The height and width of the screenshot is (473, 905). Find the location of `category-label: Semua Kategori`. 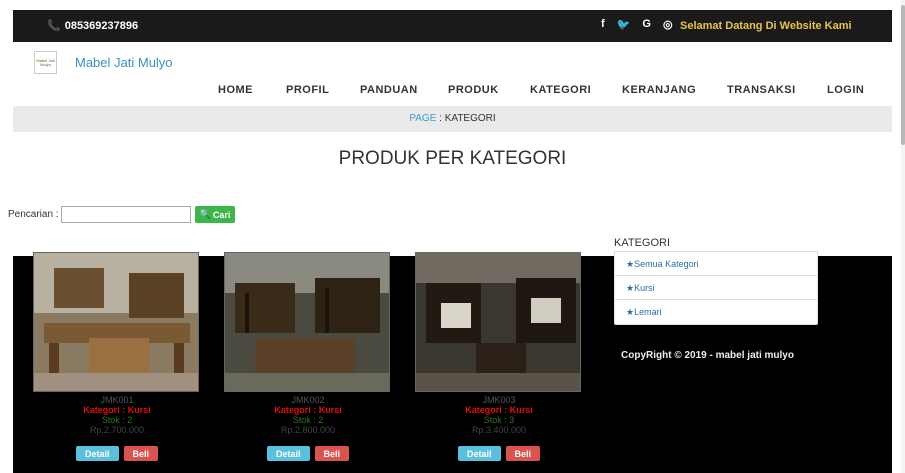

category-label: Semua Kategori is located at coordinates (666, 264).